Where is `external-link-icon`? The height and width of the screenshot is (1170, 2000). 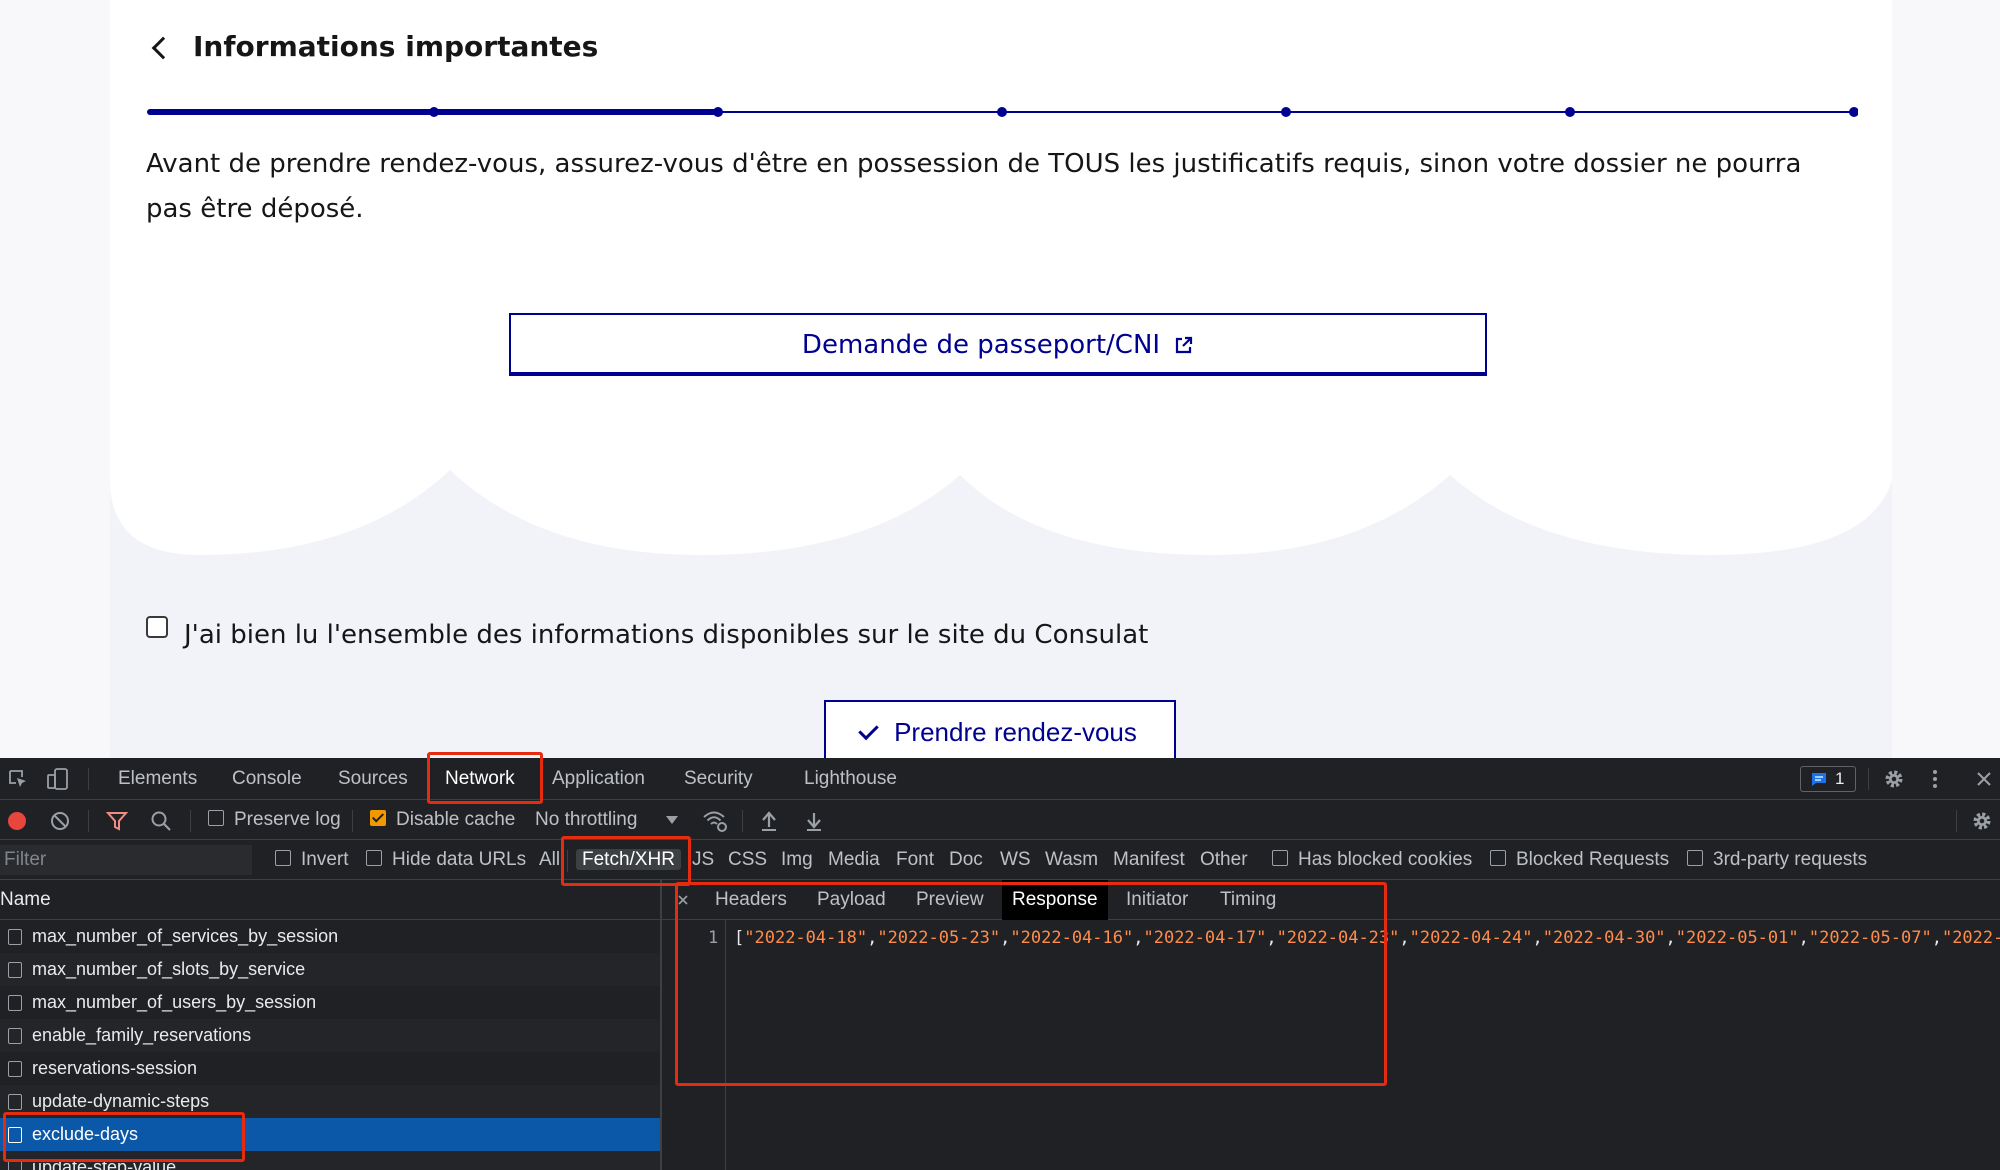
external-link-icon is located at coordinates (1184, 344).